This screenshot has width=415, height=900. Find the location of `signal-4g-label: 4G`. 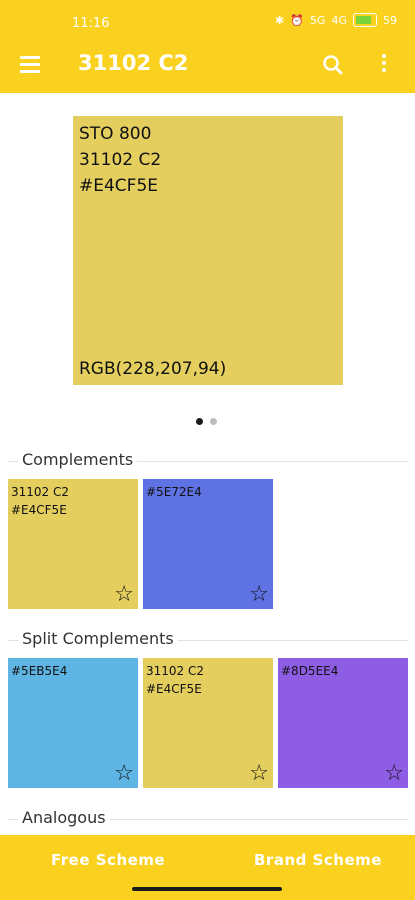

signal-4g-label: 4G is located at coordinates (339, 20).